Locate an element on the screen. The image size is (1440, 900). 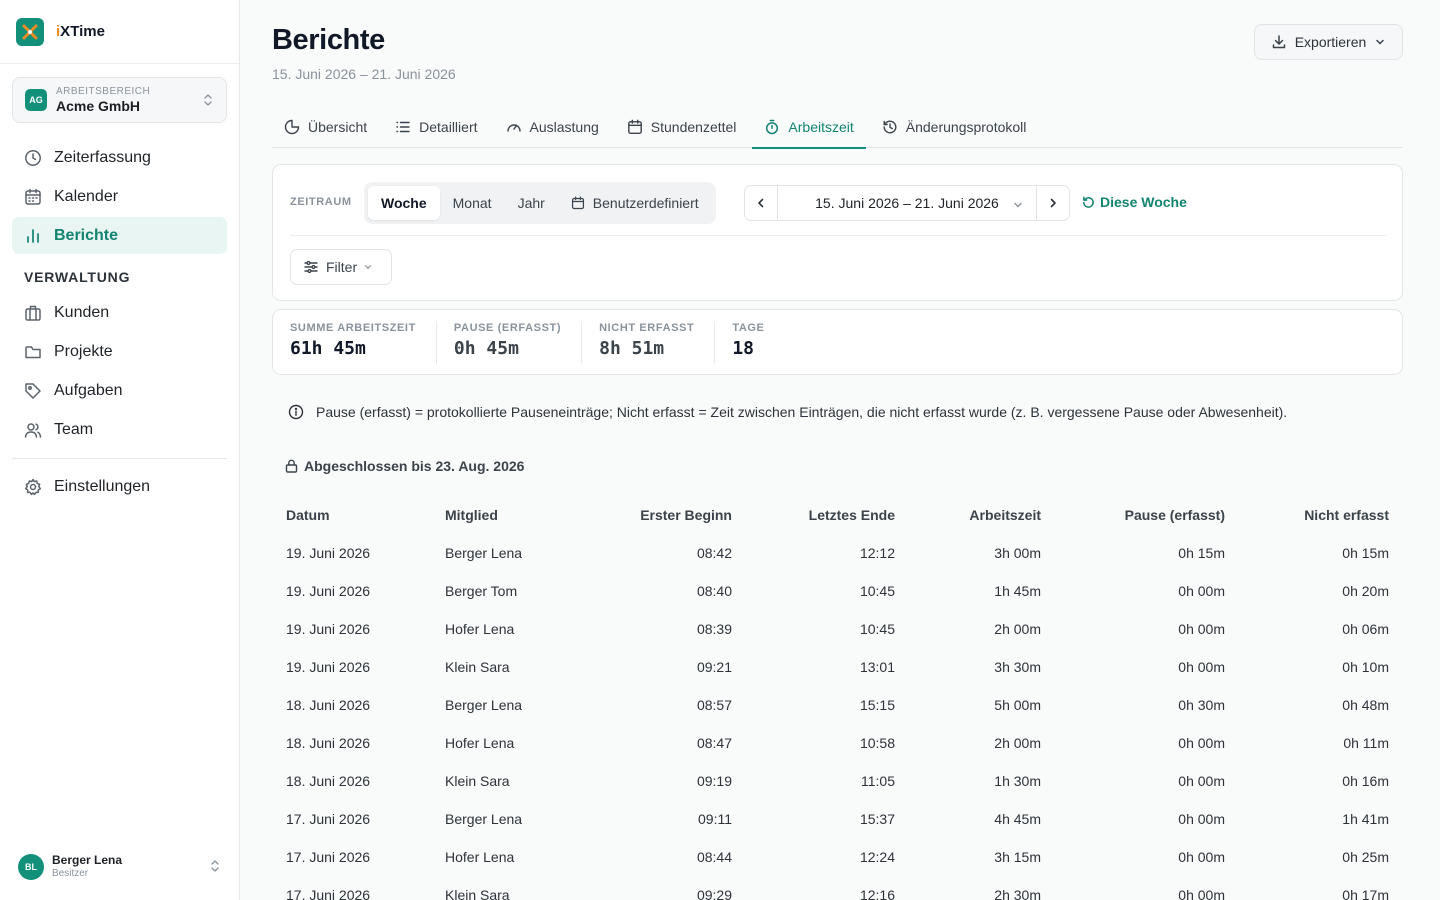
users-icon is located at coordinates (39, 430).